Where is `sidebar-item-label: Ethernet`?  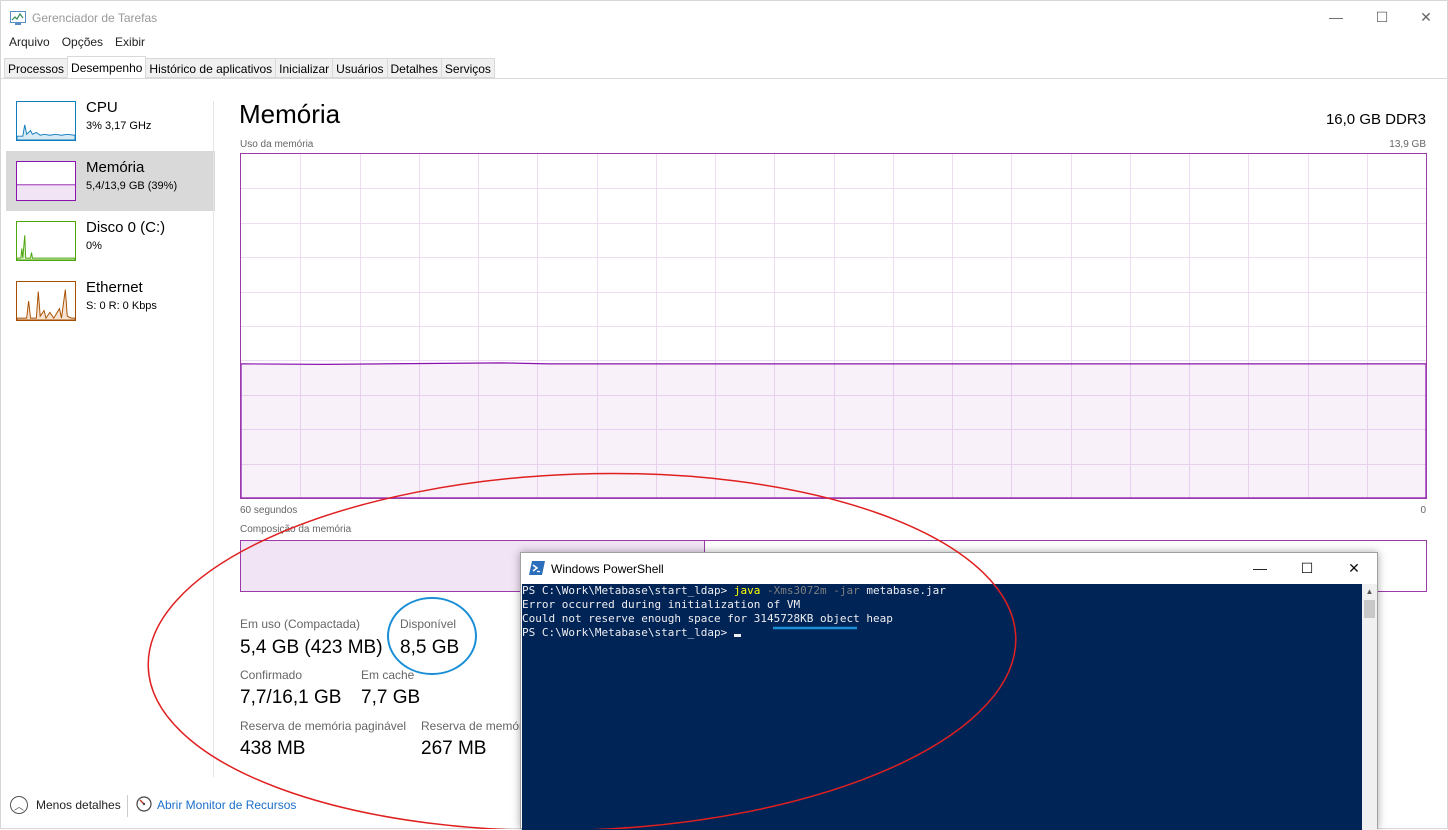
sidebar-item-label: Ethernet is located at coordinates (114, 287).